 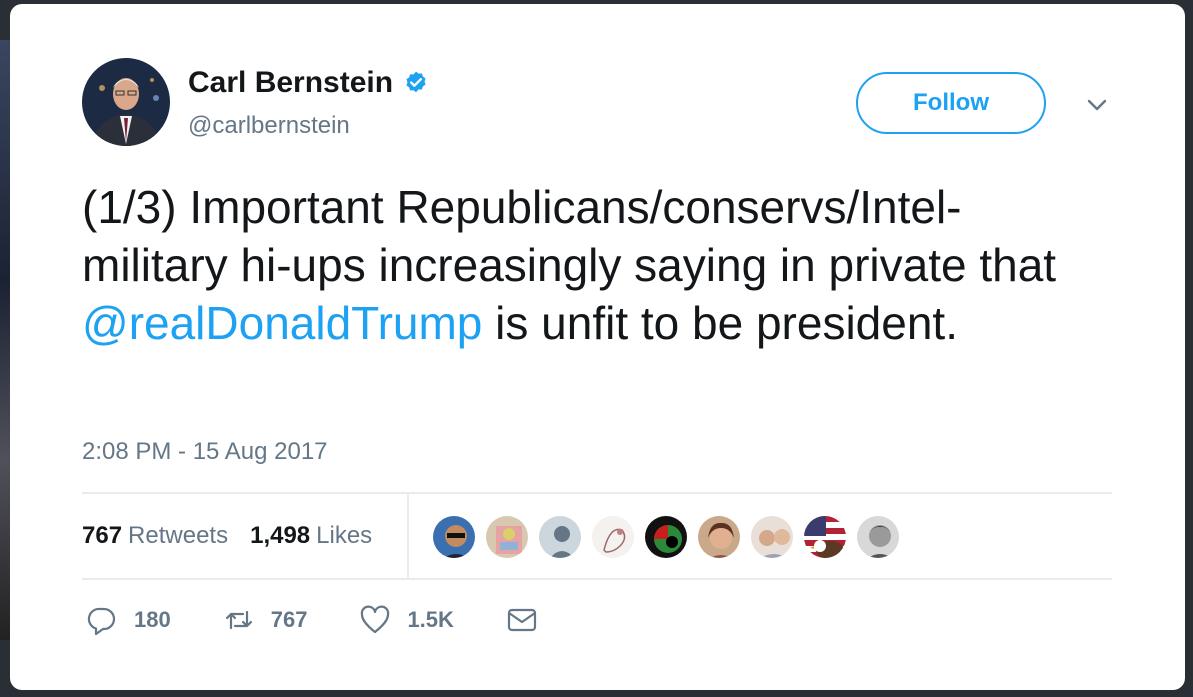 What do you see at coordinates (282, 323) in the screenshot?
I see `mention-link: @realDonaldTrump` at bounding box center [282, 323].